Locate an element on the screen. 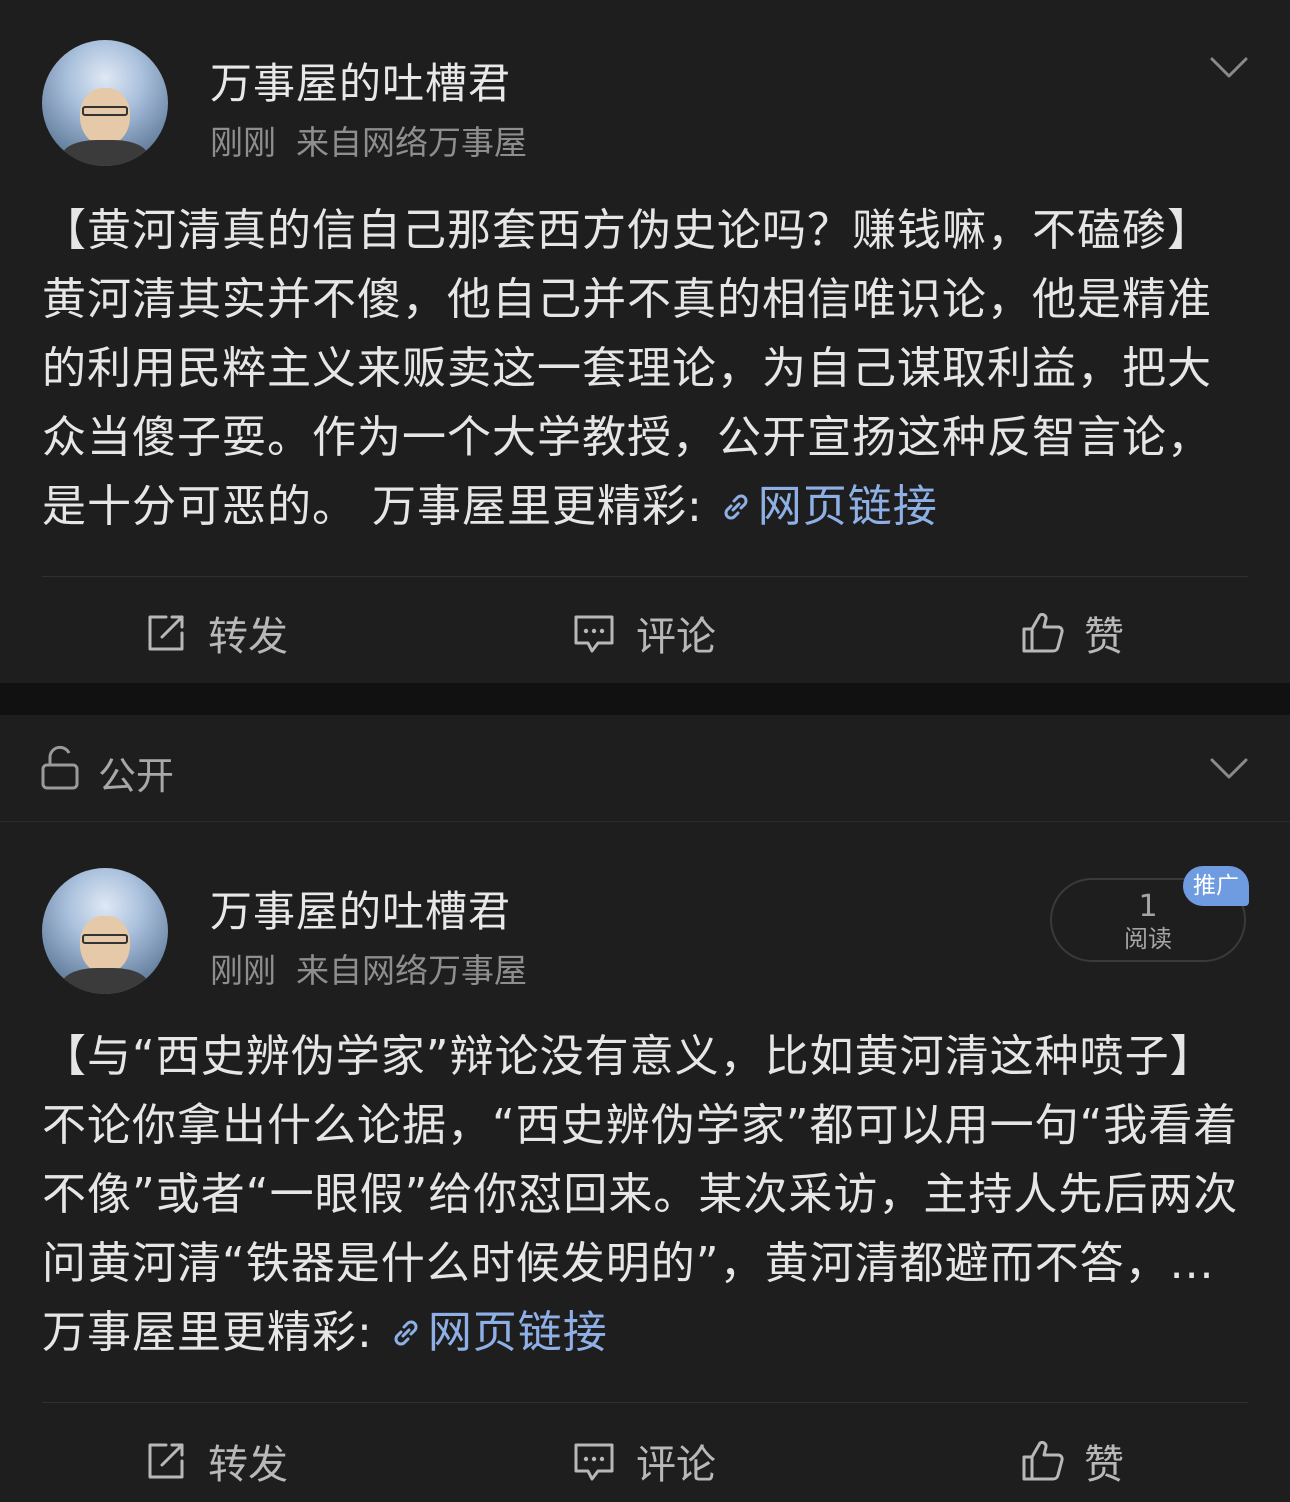 The width and height of the screenshot is (1290, 1502). visibility-bar: 公开 is located at coordinates (645, 768).